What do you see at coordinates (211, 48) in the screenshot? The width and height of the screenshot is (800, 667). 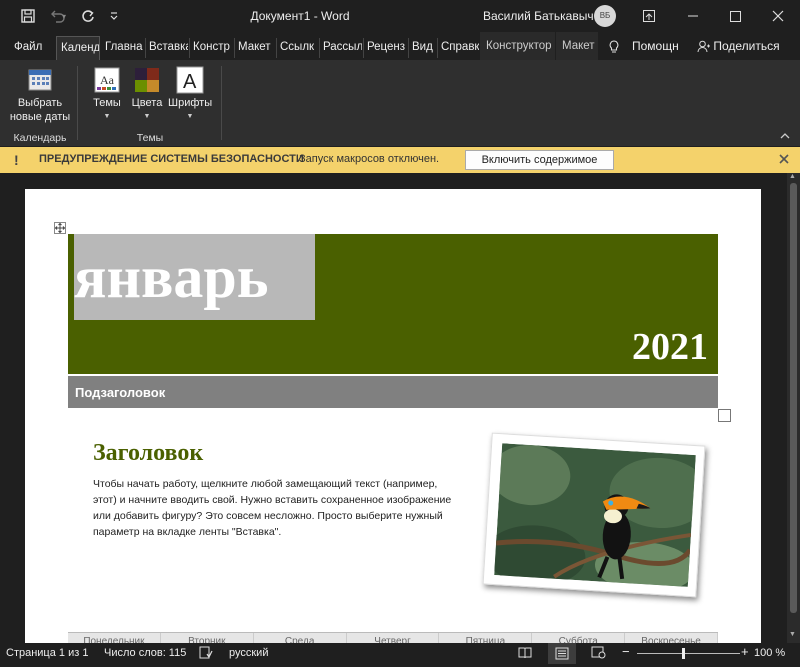 I see `tab-design: Констр` at bounding box center [211, 48].